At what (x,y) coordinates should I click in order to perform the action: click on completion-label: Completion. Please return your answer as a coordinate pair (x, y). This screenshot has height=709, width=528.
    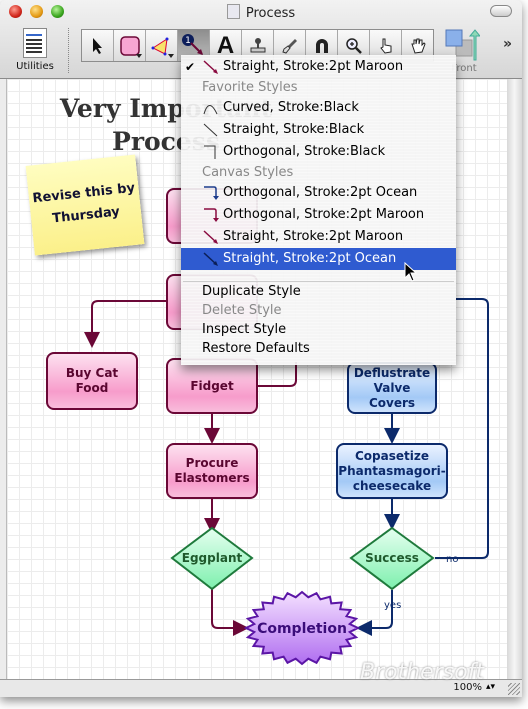
    Looking at the image, I should click on (302, 629).